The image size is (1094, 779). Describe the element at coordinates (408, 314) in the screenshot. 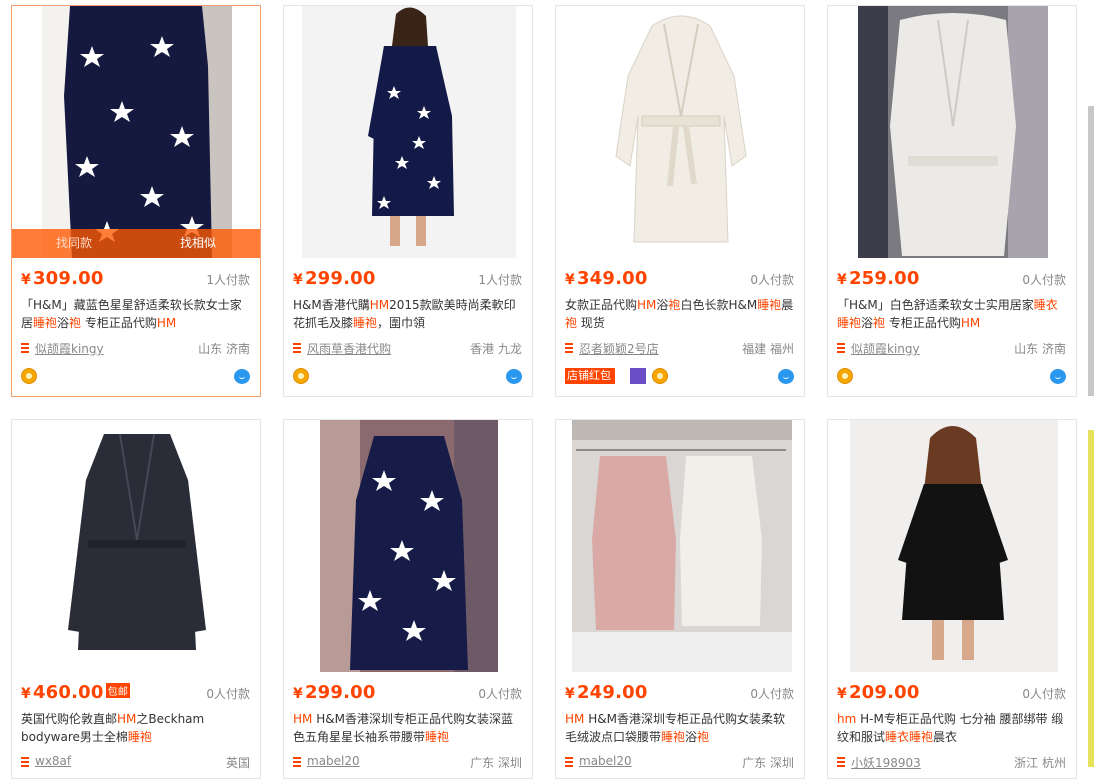

I see `product-title: H&M香港代購HM2015款歐美時尚柔軟印花抓毛及膝睡袍，圍巾領` at that location.